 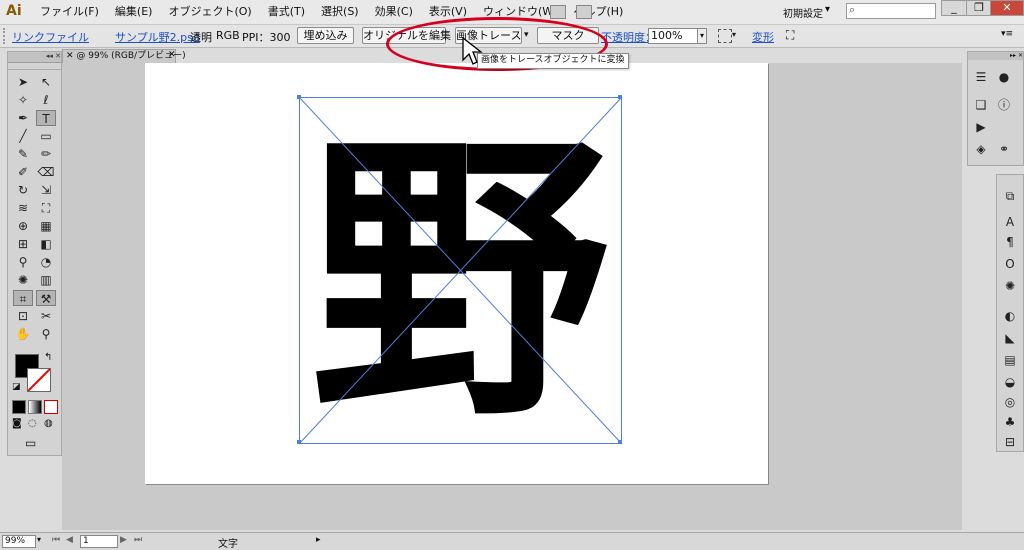 What do you see at coordinates (981, 127) in the screenshot?
I see `play-action-icon: ▶` at bounding box center [981, 127].